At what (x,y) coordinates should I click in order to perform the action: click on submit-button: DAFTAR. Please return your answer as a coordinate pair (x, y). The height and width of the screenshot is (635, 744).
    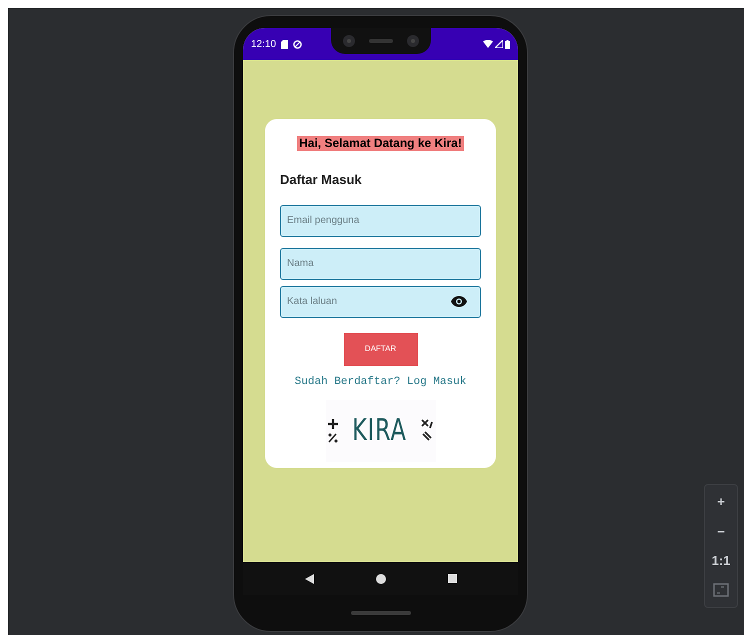
    Looking at the image, I should click on (381, 349).